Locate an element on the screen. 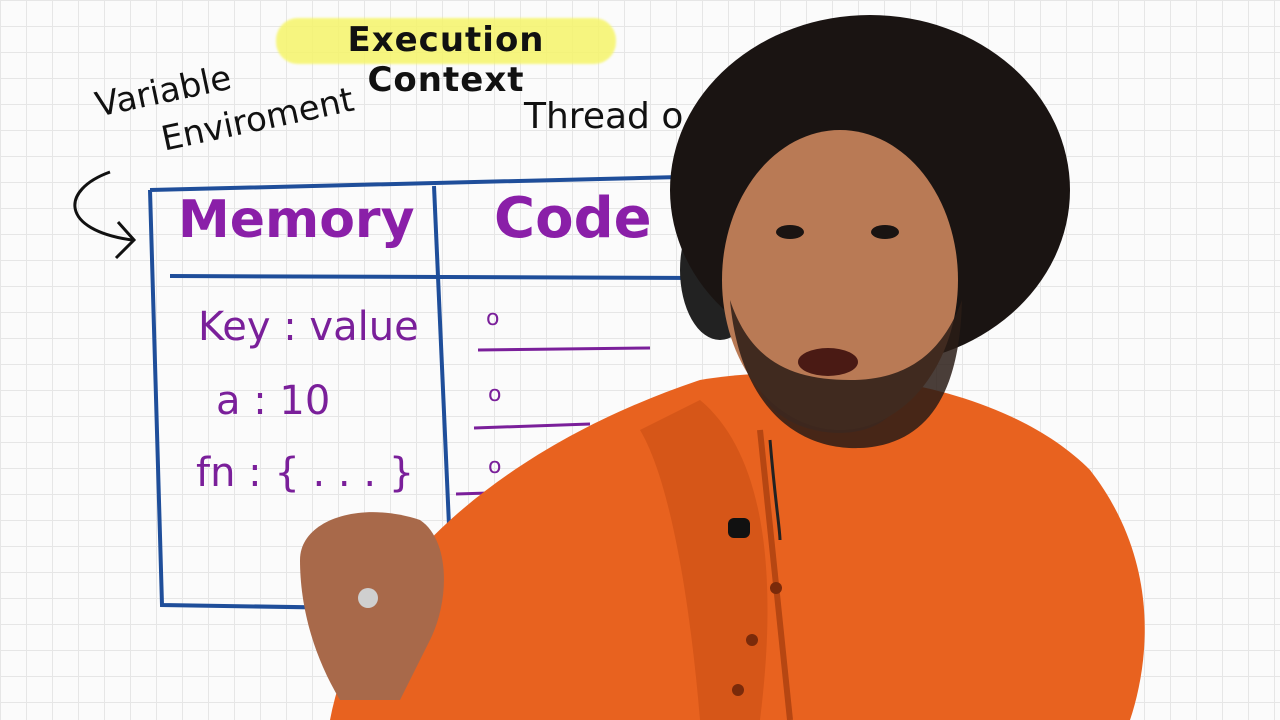 Image resolution: width=1280 pixels, height=720 pixels. title-area: Execution Context is located at coordinates (446, 56).